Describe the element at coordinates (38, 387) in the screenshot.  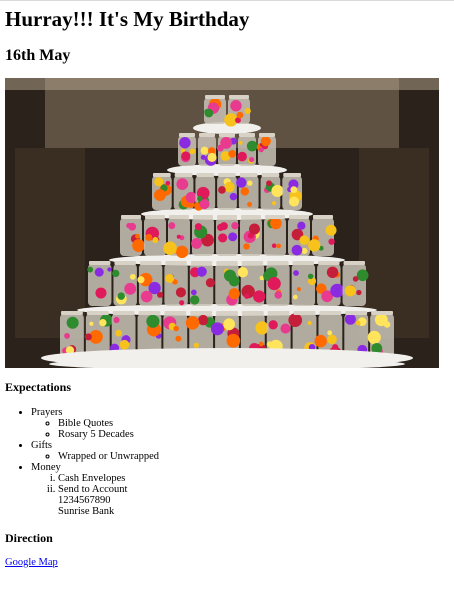
I see `expectations-heading: Expectations` at that location.